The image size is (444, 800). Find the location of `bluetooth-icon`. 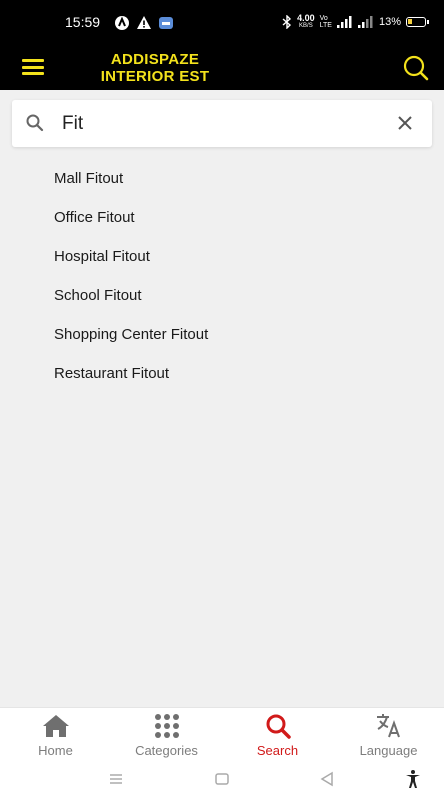

bluetooth-icon is located at coordinates (287, 22).